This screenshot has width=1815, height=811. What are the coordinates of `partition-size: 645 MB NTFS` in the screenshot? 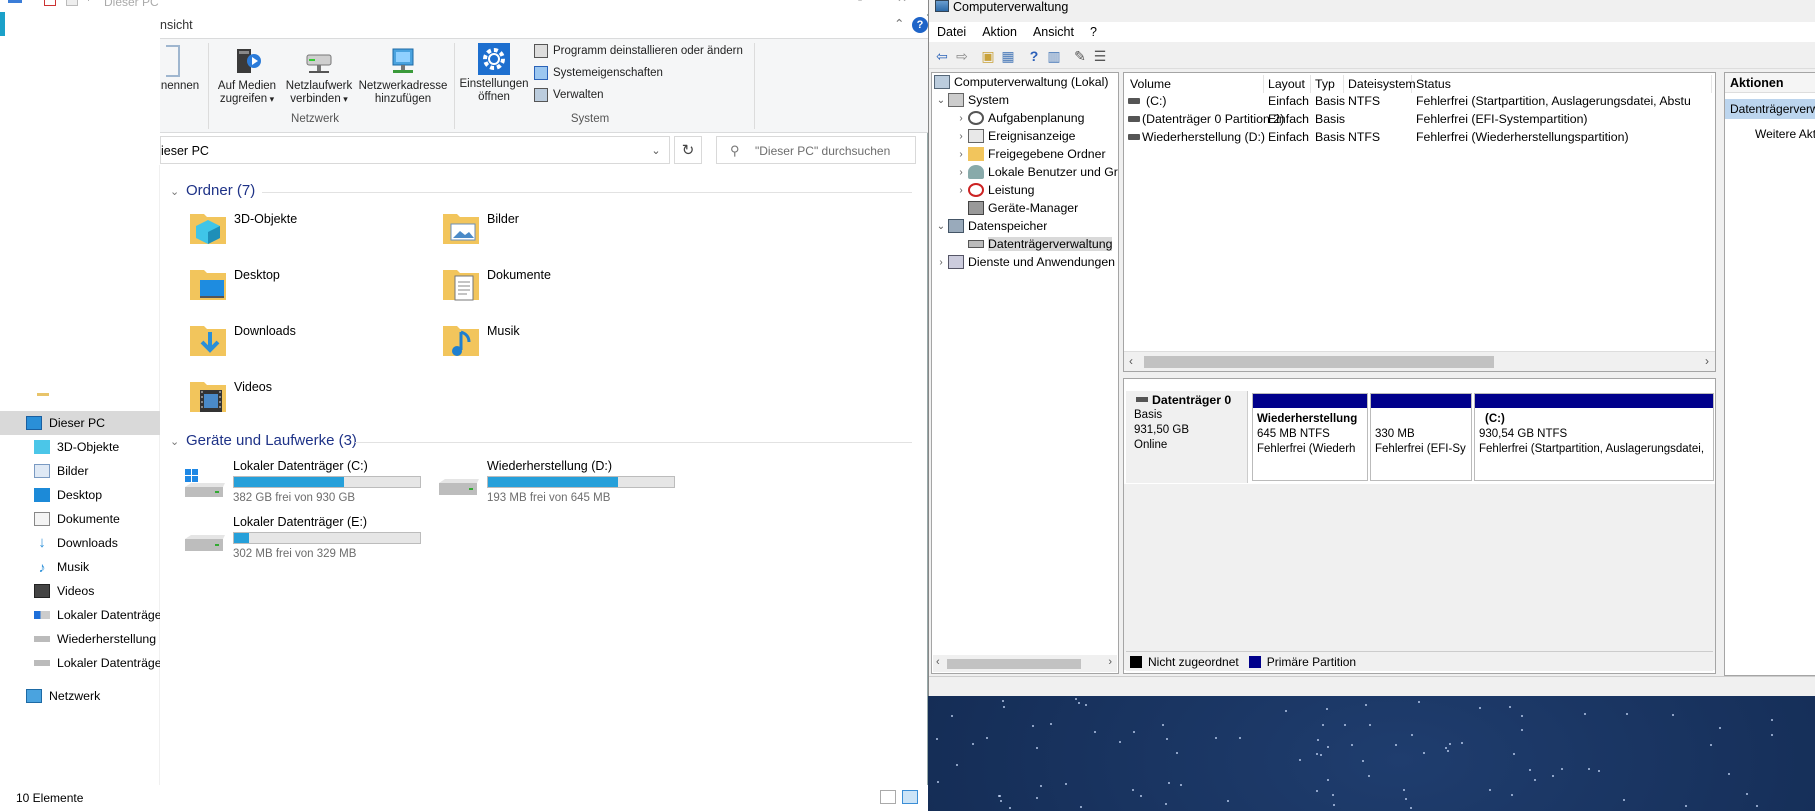 It's located at (1293, 434).